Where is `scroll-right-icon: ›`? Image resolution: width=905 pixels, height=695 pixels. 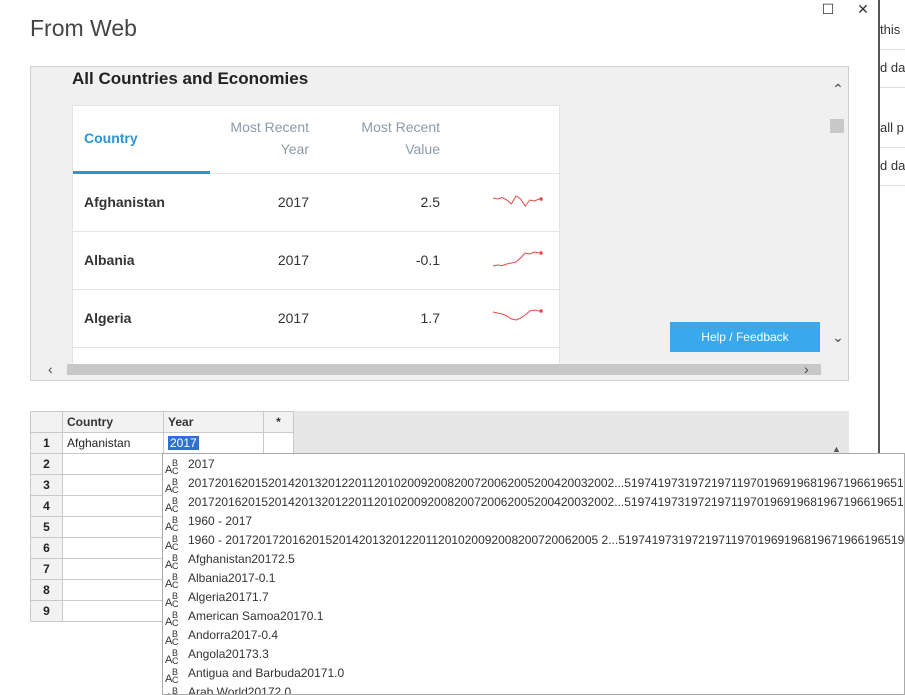 scroll-right-icon: › is located at coordinates (806, 369).